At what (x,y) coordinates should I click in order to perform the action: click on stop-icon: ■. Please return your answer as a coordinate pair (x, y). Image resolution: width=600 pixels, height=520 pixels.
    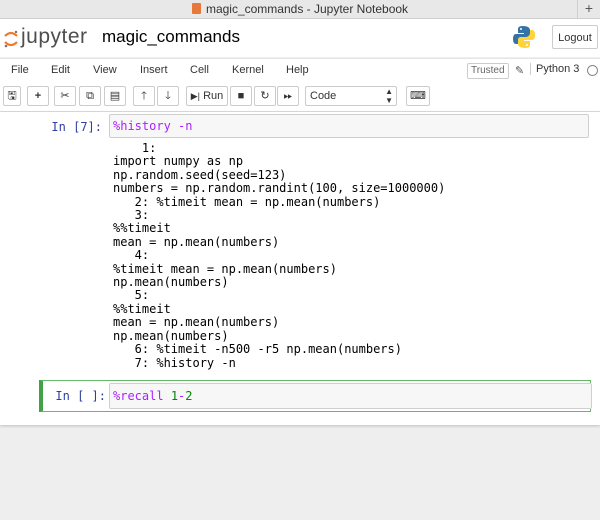
    Looking at the image, I should click on (241, 96).